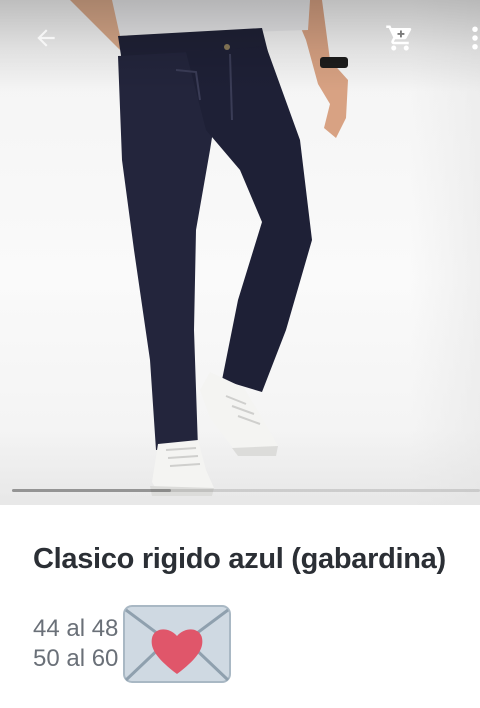 This screenshot has height=708, width=480. What do you see at coordinates (470, 38) in the screenshot?
I see `more-options-button` at bounding box center [470, 38].